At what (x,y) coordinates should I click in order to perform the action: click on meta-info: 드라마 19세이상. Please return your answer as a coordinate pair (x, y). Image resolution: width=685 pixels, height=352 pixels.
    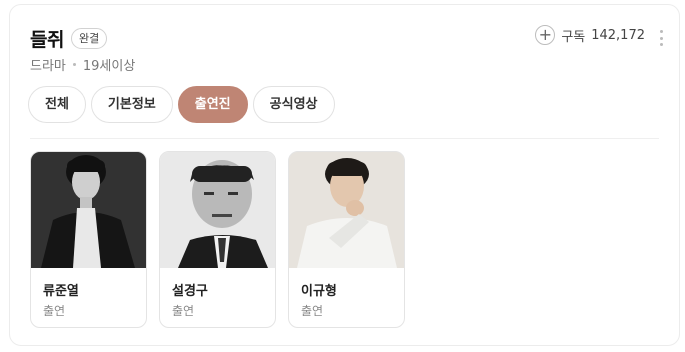
    Looking at the image, I should click on (82, 64).